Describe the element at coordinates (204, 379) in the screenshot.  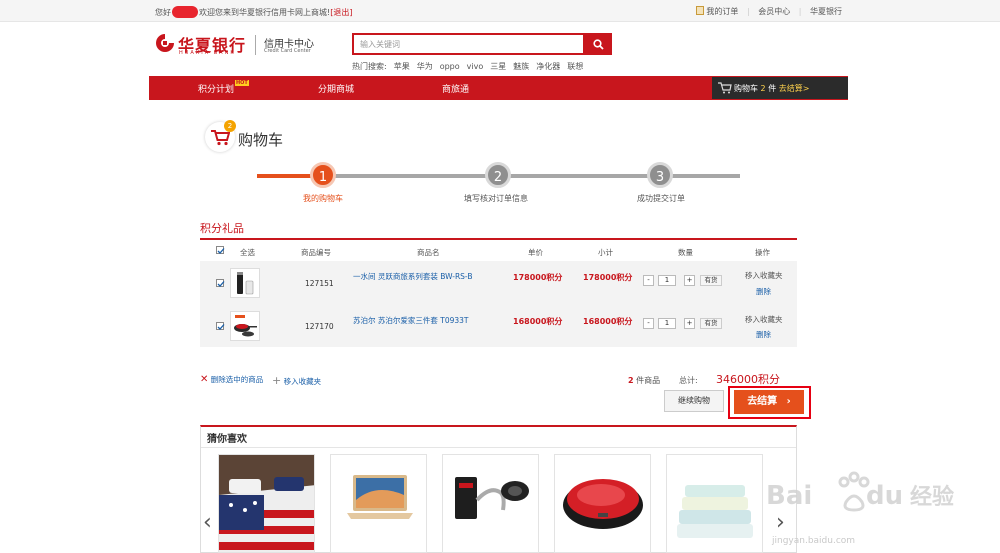
I see `close-icon: ✕` at that location.